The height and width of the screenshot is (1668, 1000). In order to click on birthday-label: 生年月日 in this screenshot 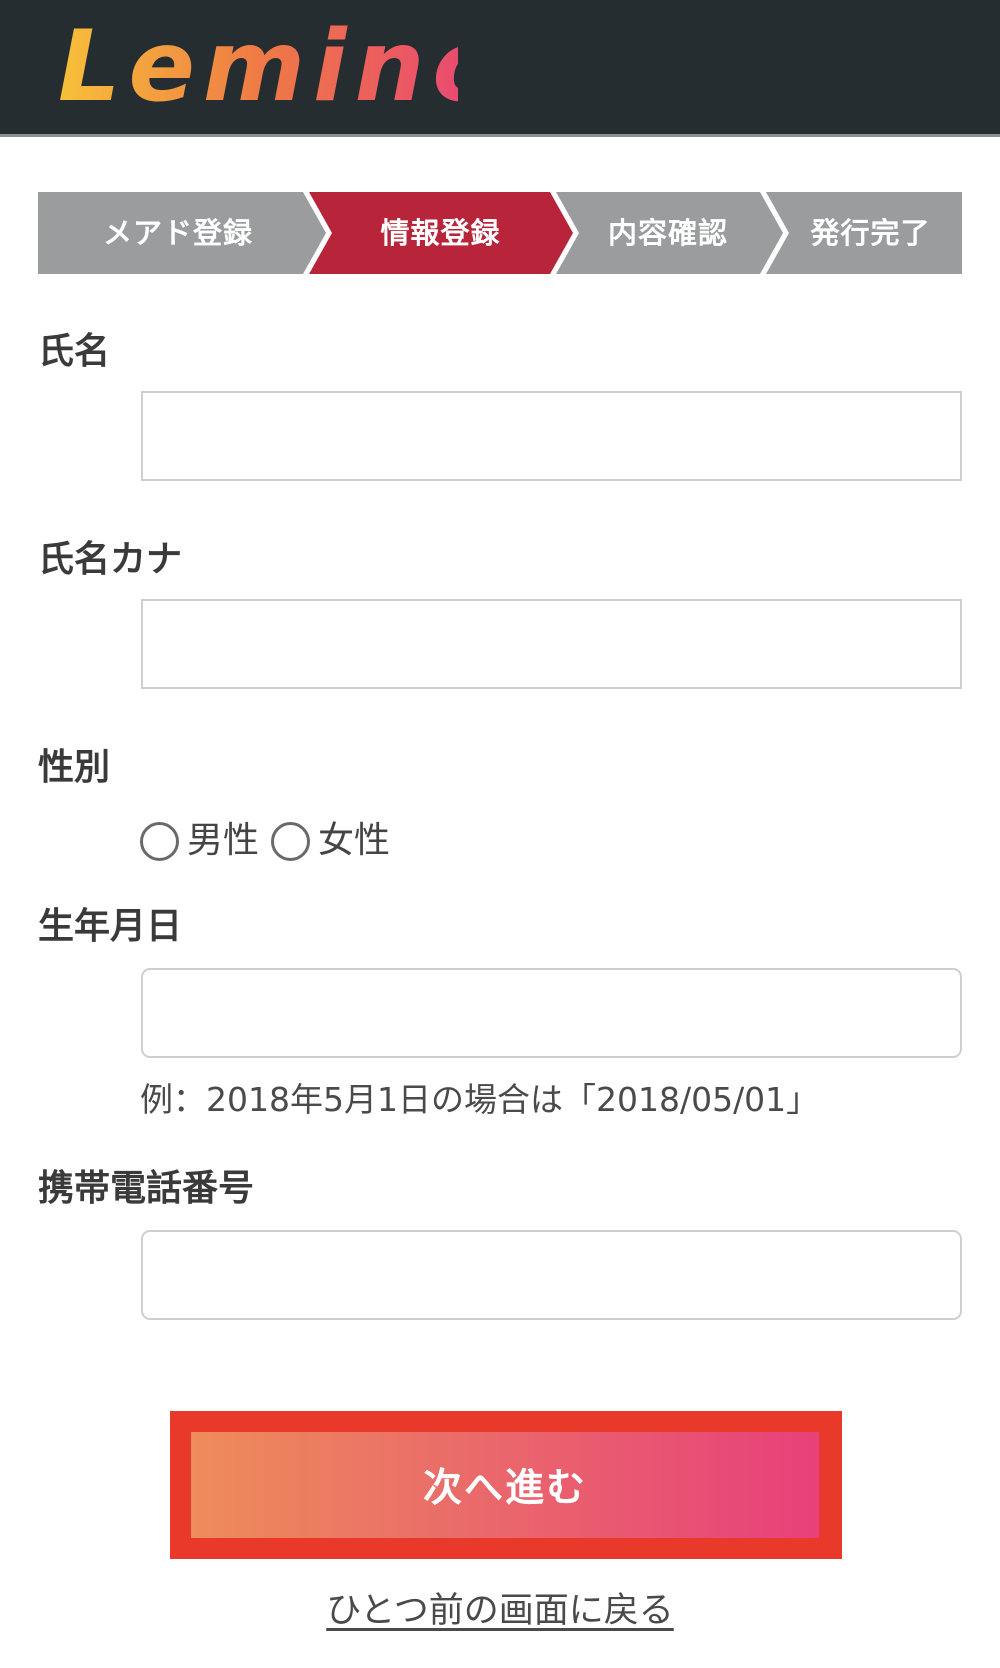, I will do `click(110, 926)`.